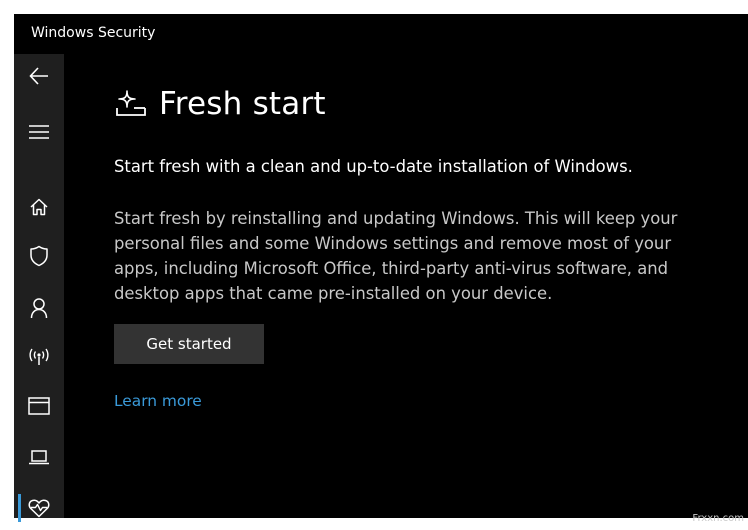  Describe the element at coordinates (242, 104) in the screenshot. I see `page-title: Fresh start` at that location.